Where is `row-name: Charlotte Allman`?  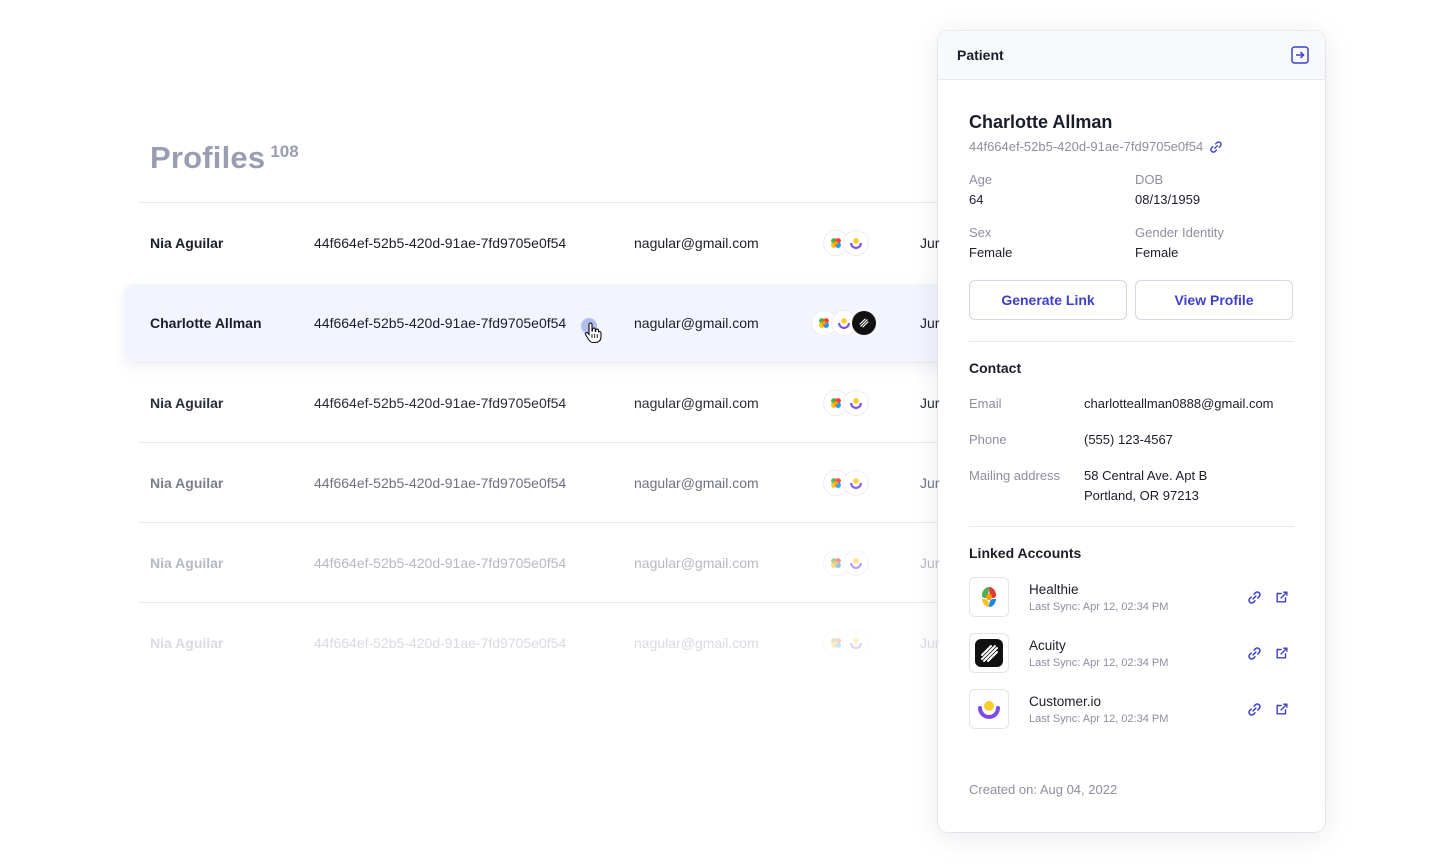 row-name: Charlotte Allman is located at coordinates (206, 322).